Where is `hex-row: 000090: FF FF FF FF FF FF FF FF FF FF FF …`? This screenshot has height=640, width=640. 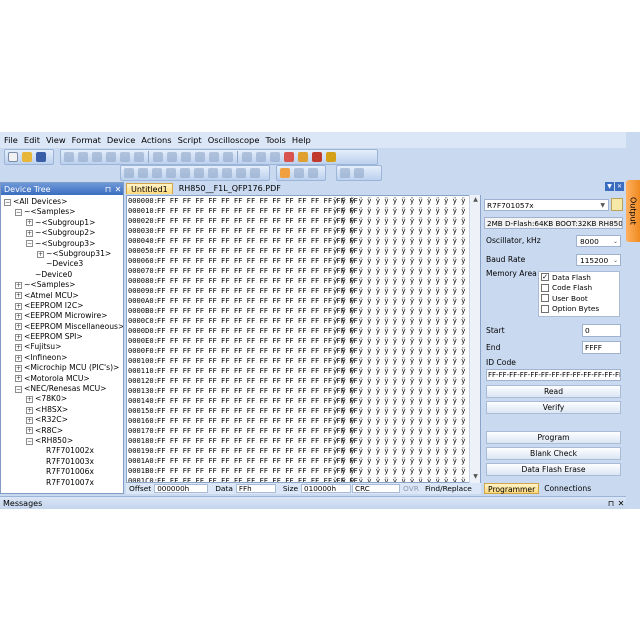
hex-row: 000090: FF FF FF FF FF FF FF FF FF FF FF … is located at coordinates (303, 291).